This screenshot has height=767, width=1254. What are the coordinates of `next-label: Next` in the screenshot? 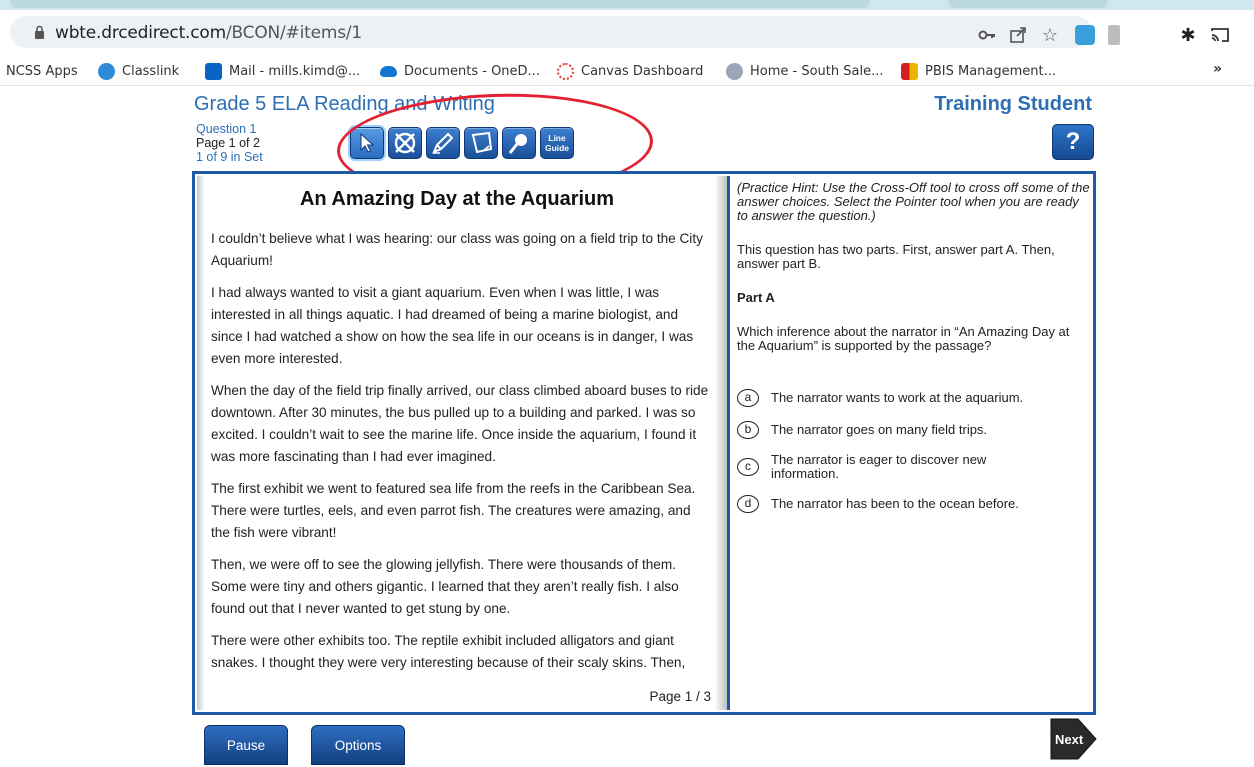 It's located at (1069, 739).